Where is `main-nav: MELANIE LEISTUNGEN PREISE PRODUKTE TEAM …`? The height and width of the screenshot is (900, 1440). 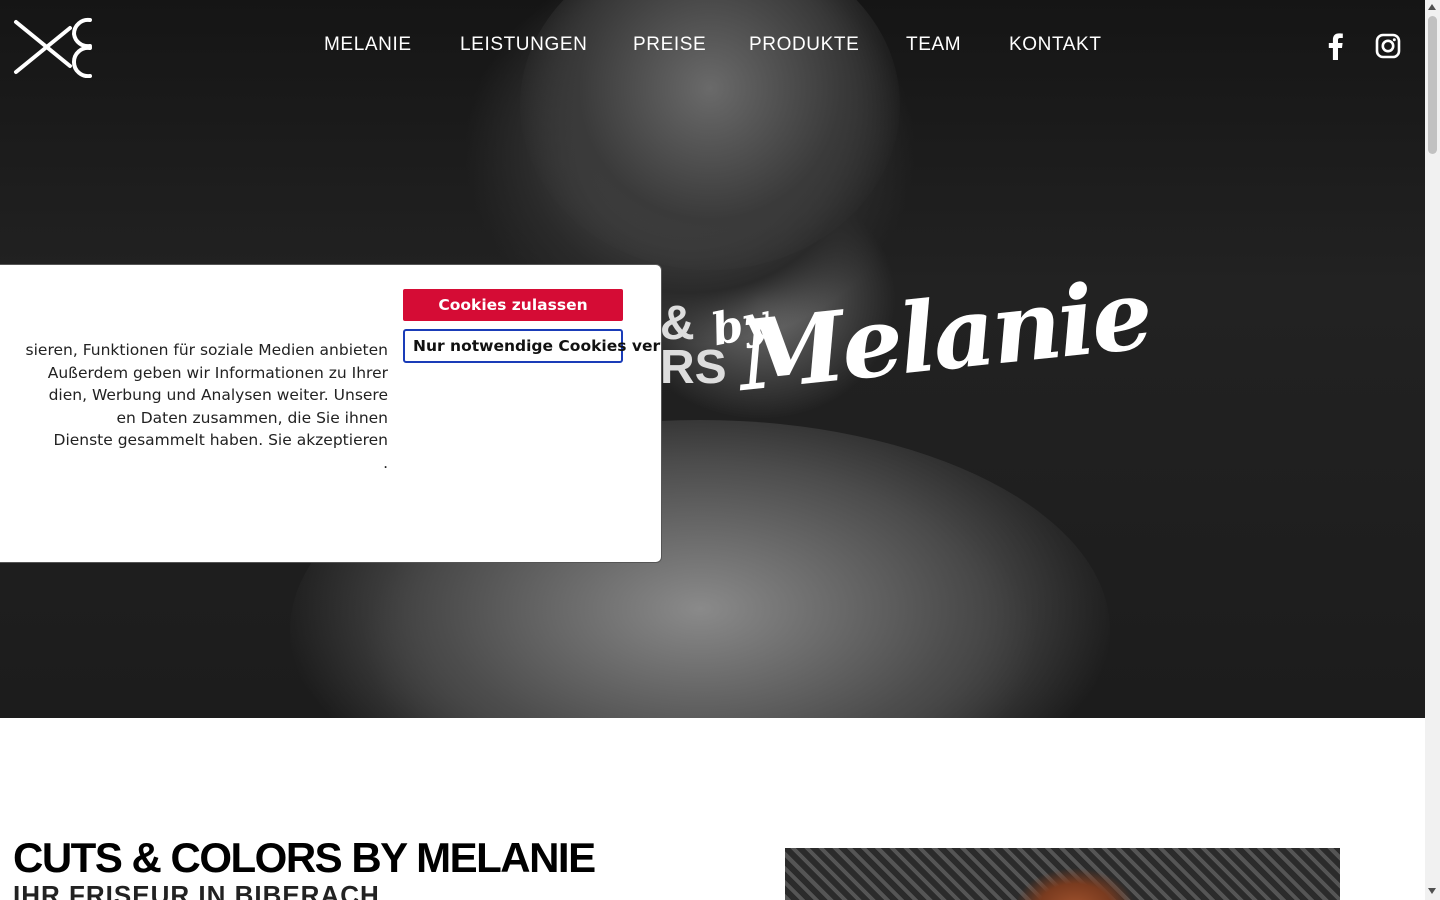
main-nav: MELANIE LEISTUNGEN PREISE PRODUKTE TEAM … is located at coordinates (712, 47).